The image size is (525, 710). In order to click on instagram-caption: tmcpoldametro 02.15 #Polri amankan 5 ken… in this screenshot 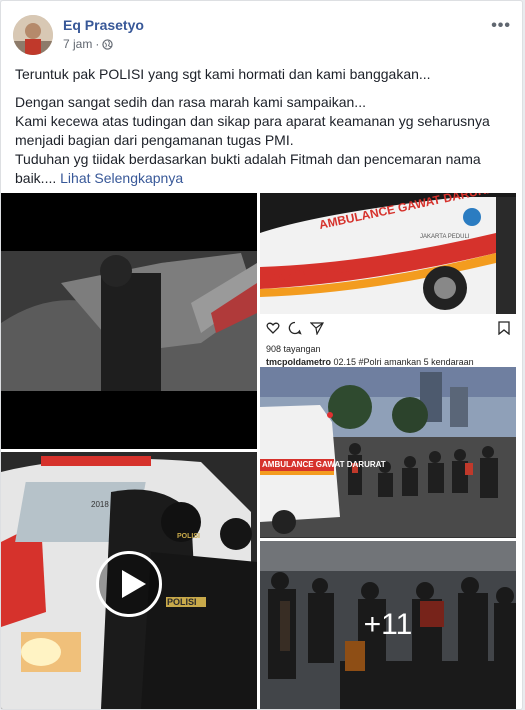, I will do `click(370, 362)`.